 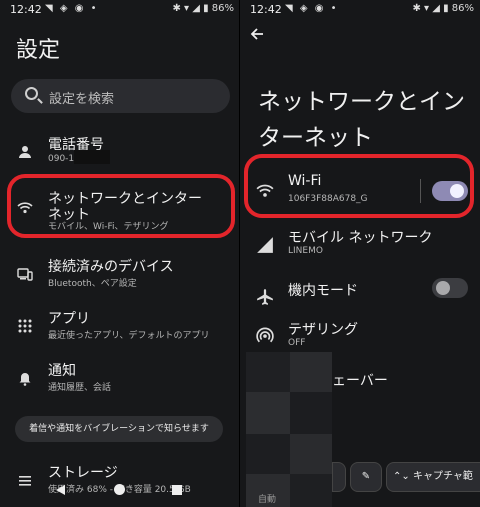 I want to click on settings-item-connected-devices: 接続済みのデバイス Bluetooth、ペア設定, so click(x=120, y=275).